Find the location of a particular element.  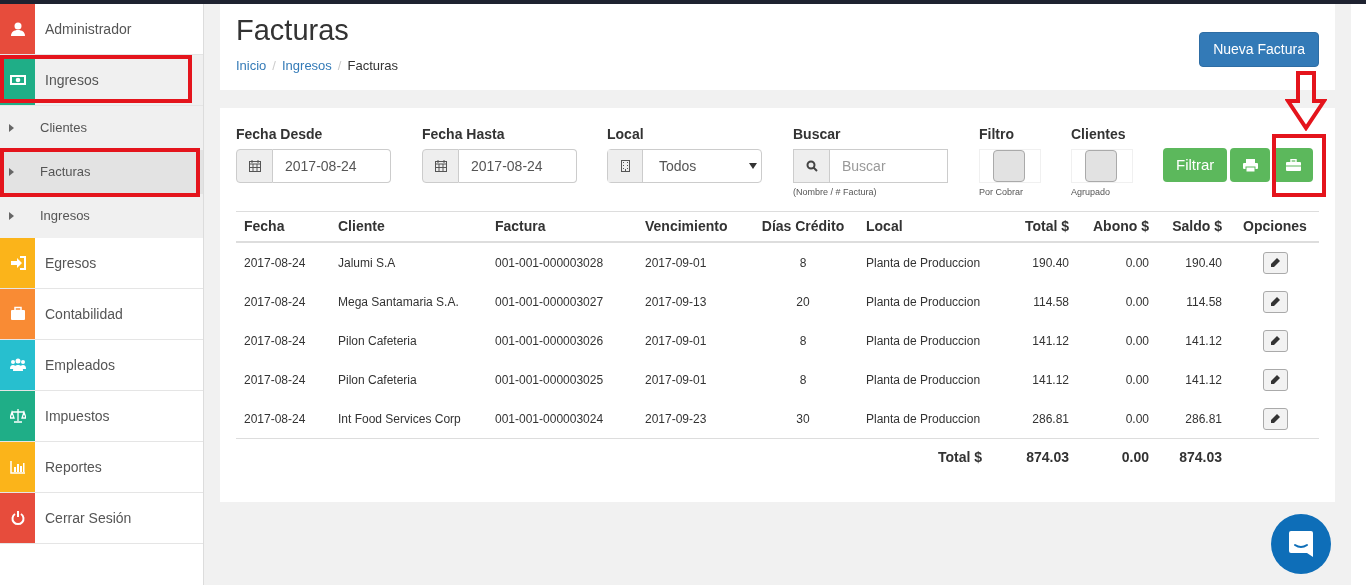

column-header: Saldo $ is located at coordinates (1197, 226).